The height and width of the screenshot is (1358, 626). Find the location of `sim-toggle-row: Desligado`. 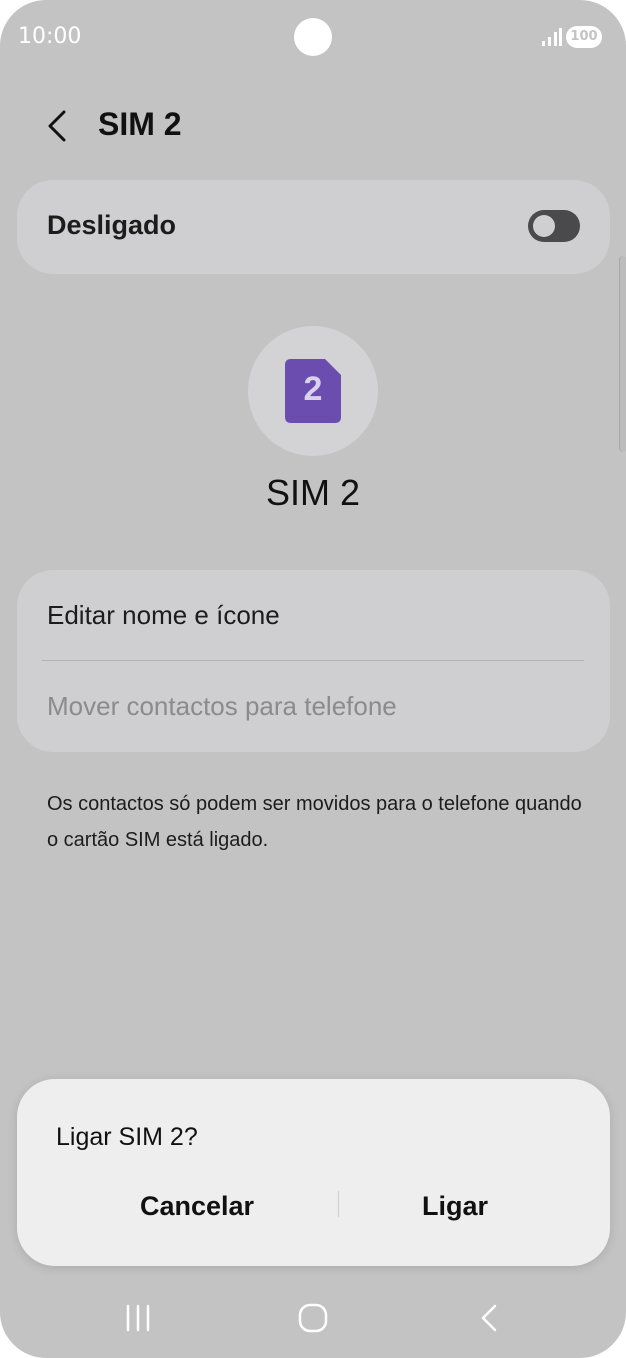

sim-toggle-row: Desligado is located at coordinates (313, 227).